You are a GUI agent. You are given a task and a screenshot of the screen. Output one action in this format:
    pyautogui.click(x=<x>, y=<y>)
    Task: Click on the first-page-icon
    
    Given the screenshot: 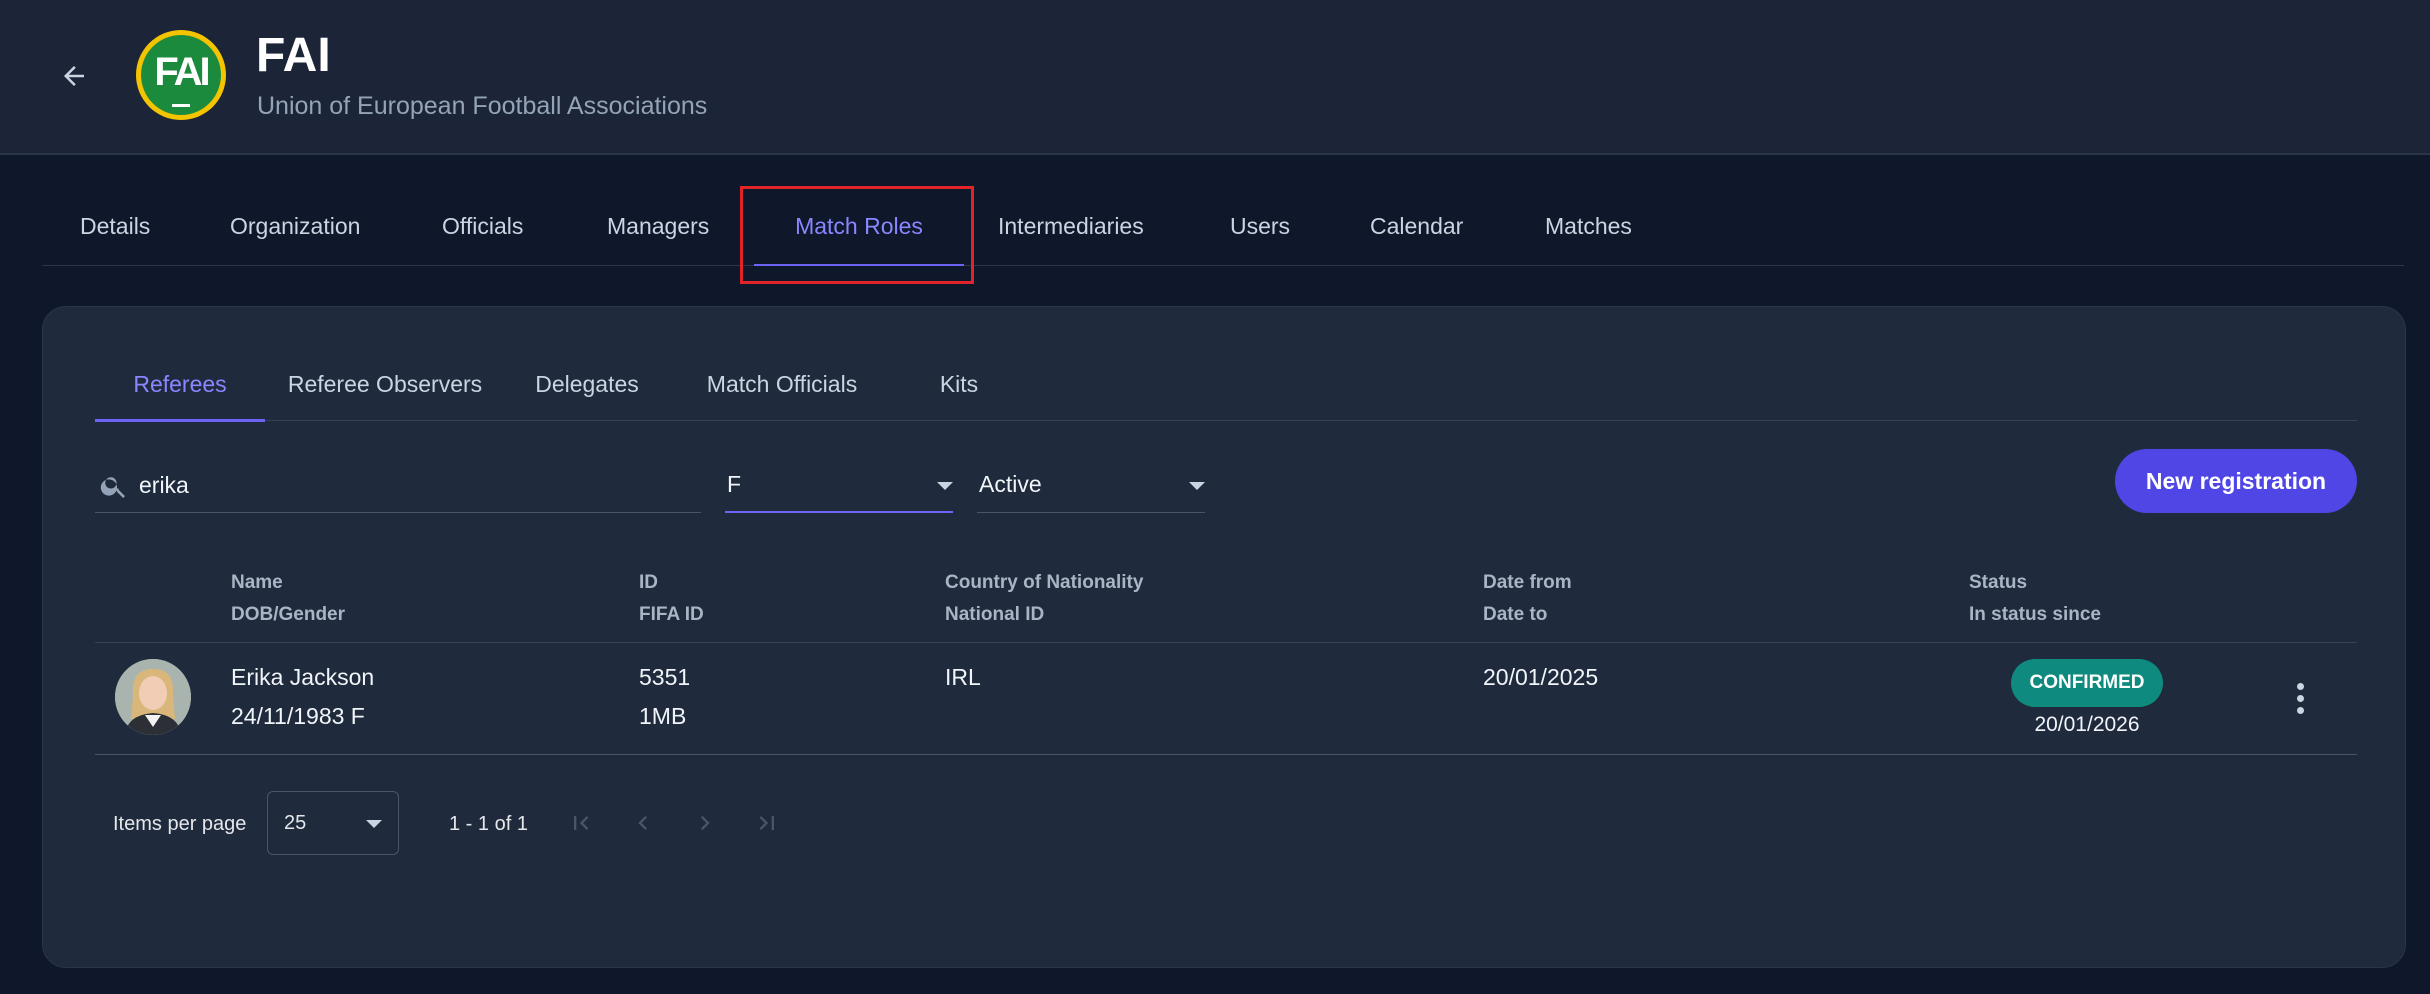 What is the action you would take?
    pyautogui.click(x=581, y=823)
    